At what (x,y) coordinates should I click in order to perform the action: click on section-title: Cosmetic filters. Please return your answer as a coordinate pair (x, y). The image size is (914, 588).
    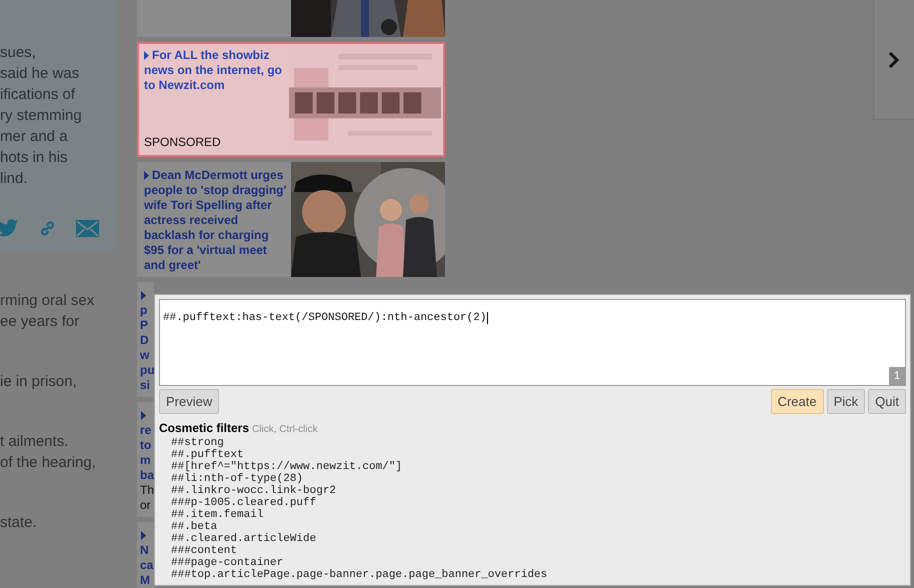
    Looking at the image, I should click on (204, 428).